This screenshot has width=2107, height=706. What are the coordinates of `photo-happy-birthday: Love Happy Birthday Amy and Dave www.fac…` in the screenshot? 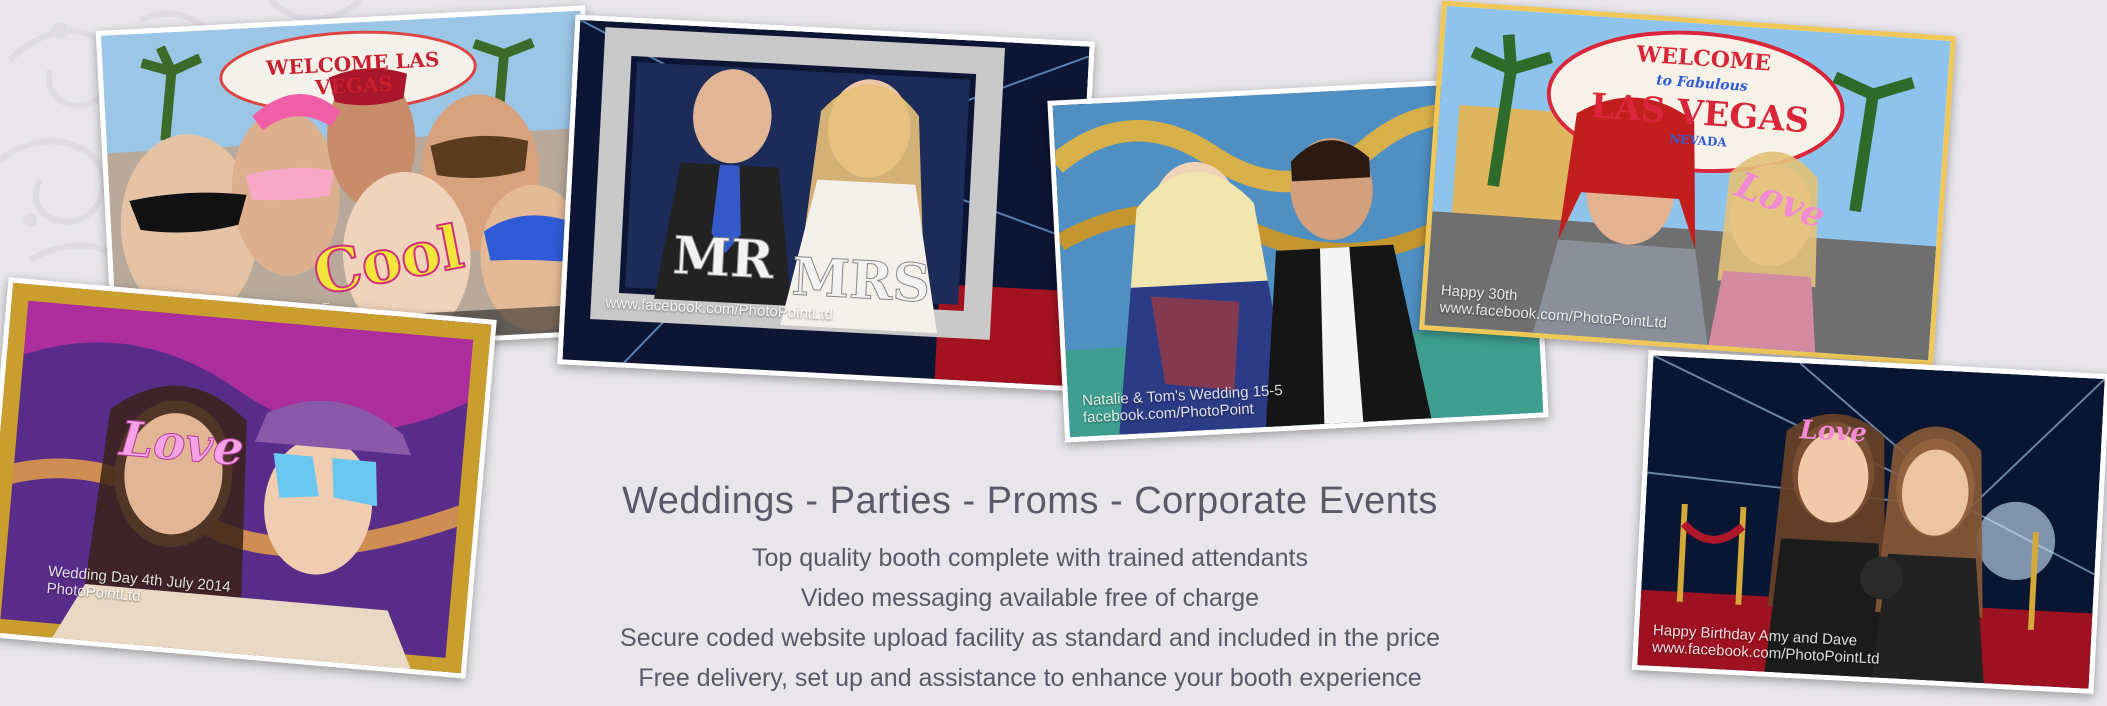 It's located at (1869, 522).